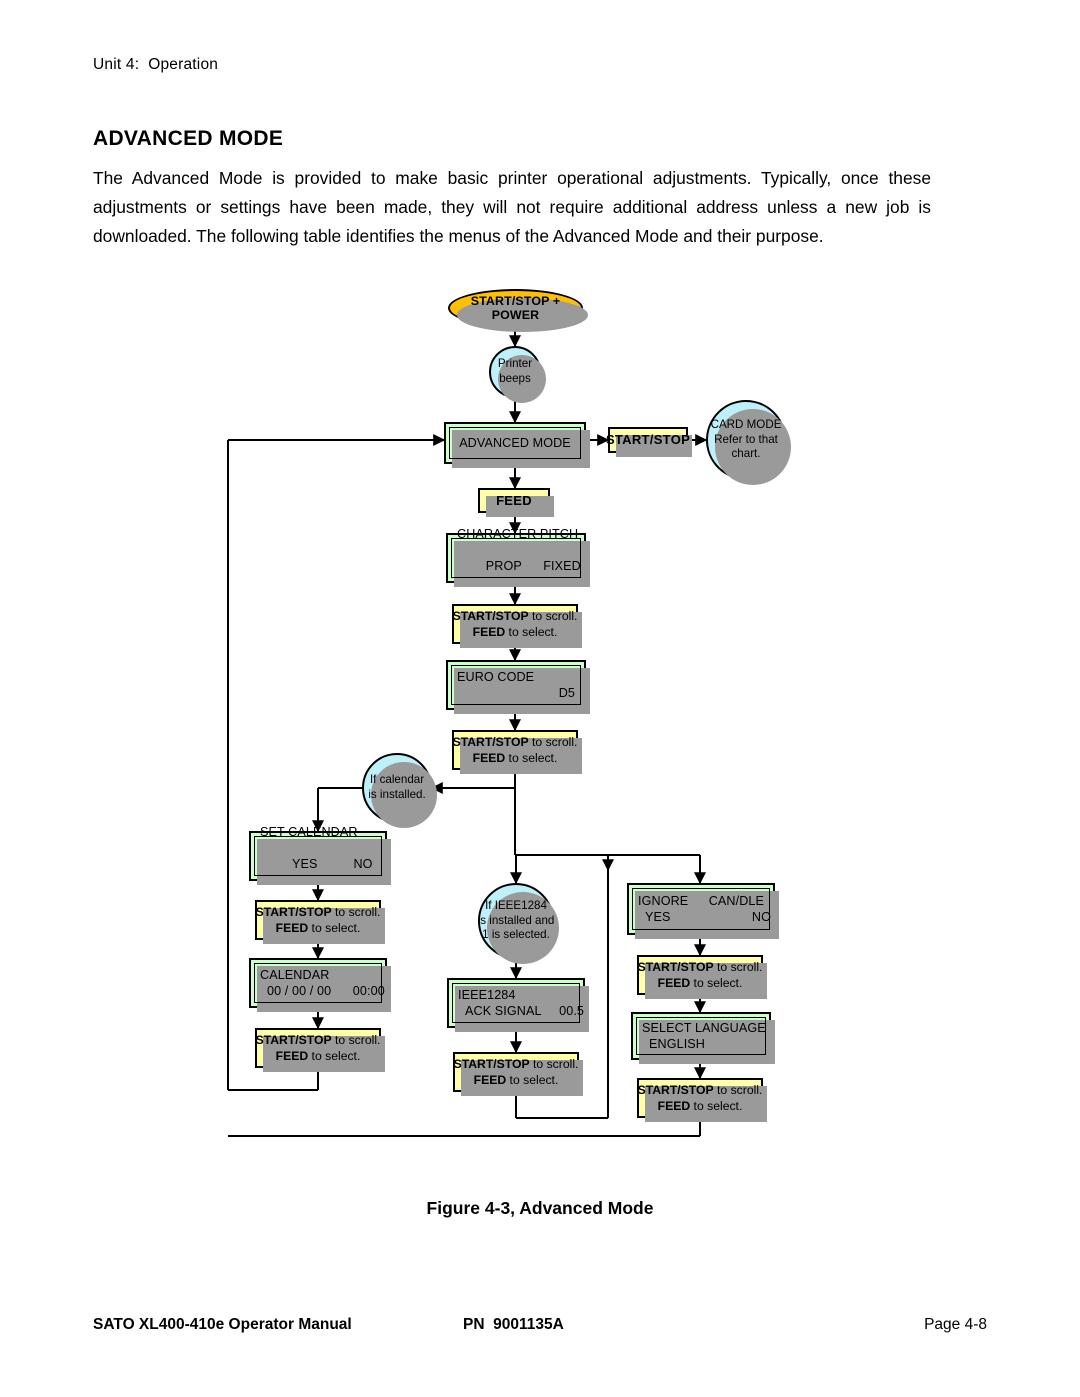  Describe the element at coordinates (700, 983) in the screenshot. I see `hint-6-line-2: FEED to select.` at that location.